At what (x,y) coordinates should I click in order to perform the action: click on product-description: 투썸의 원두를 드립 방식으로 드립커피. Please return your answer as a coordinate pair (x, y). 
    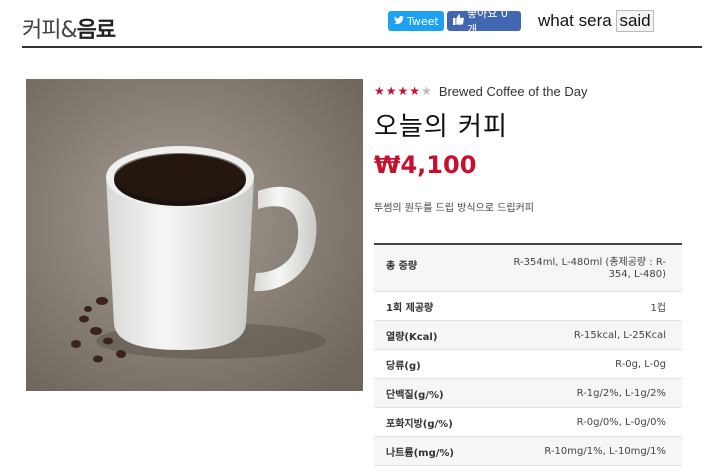
    Looking at the image, I should click on (454, 208).